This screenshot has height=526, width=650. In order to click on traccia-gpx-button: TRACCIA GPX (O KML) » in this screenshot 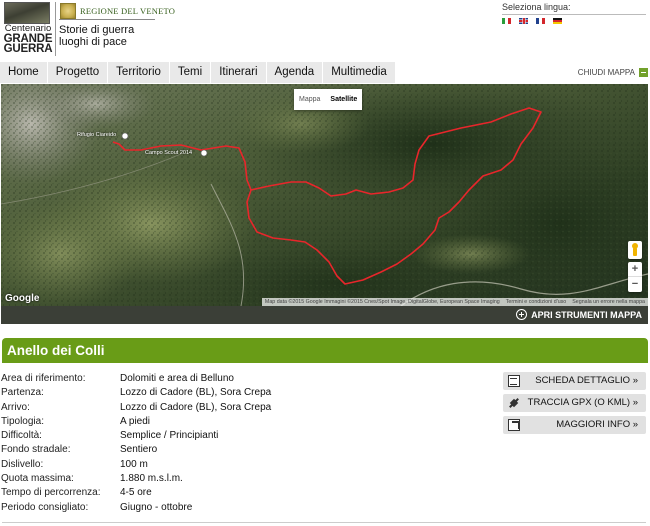, I will do `click(574, 403)`.